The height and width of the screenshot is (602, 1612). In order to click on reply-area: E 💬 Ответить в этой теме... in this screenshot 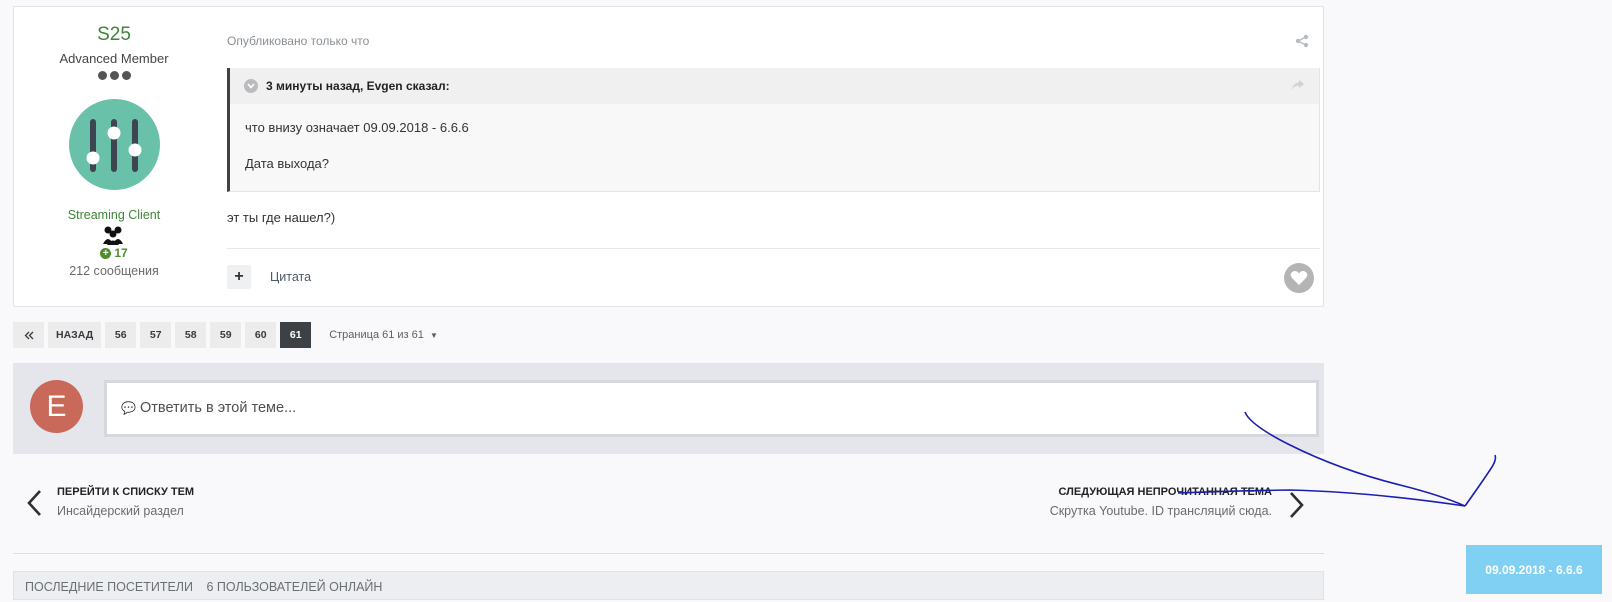, I will do `click(668, 408)`.